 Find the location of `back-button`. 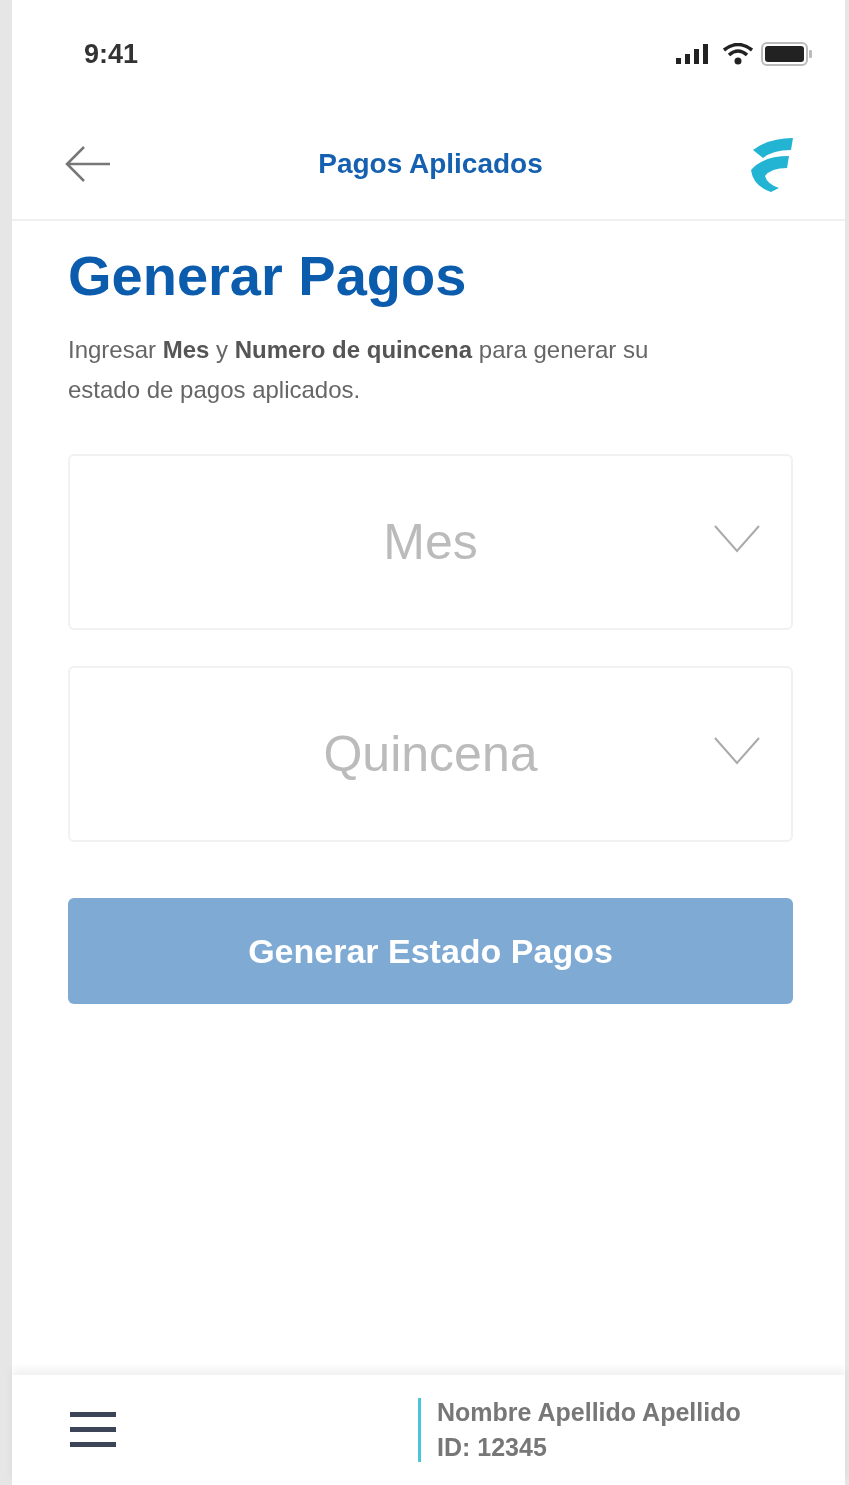

back-button is located at coordinates (88, 163).